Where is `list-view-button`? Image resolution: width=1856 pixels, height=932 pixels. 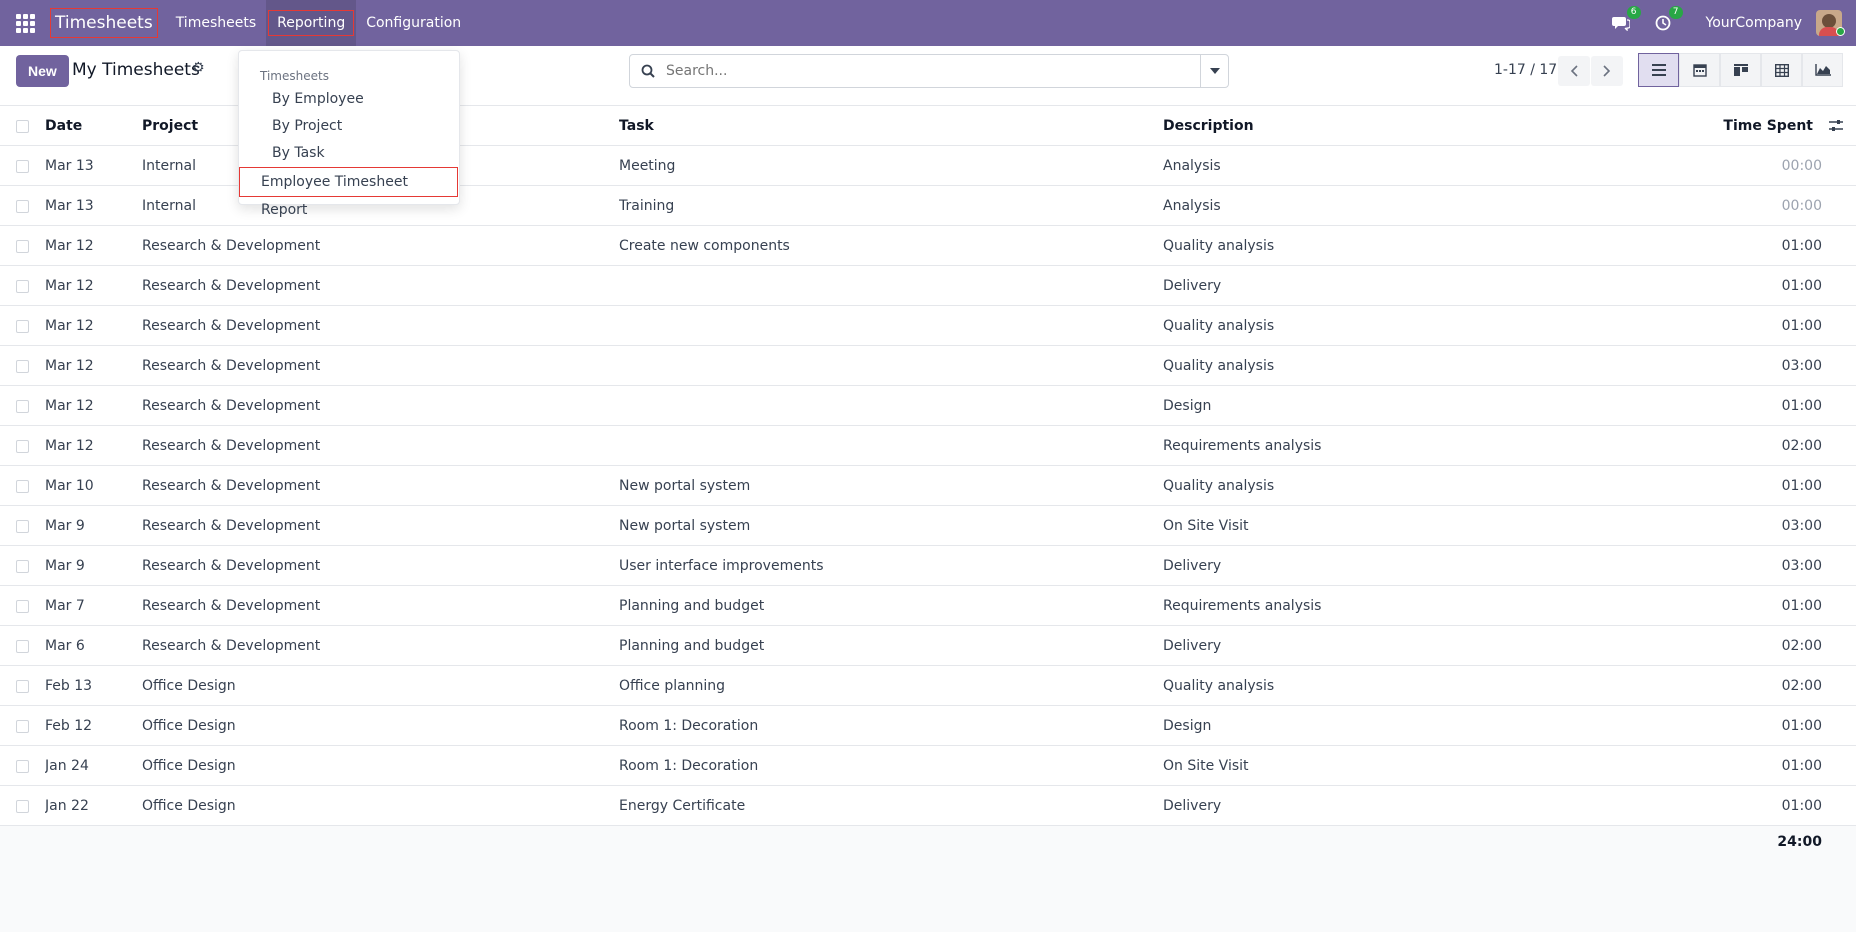 list-view-button is located at coordinates (1658, 70).